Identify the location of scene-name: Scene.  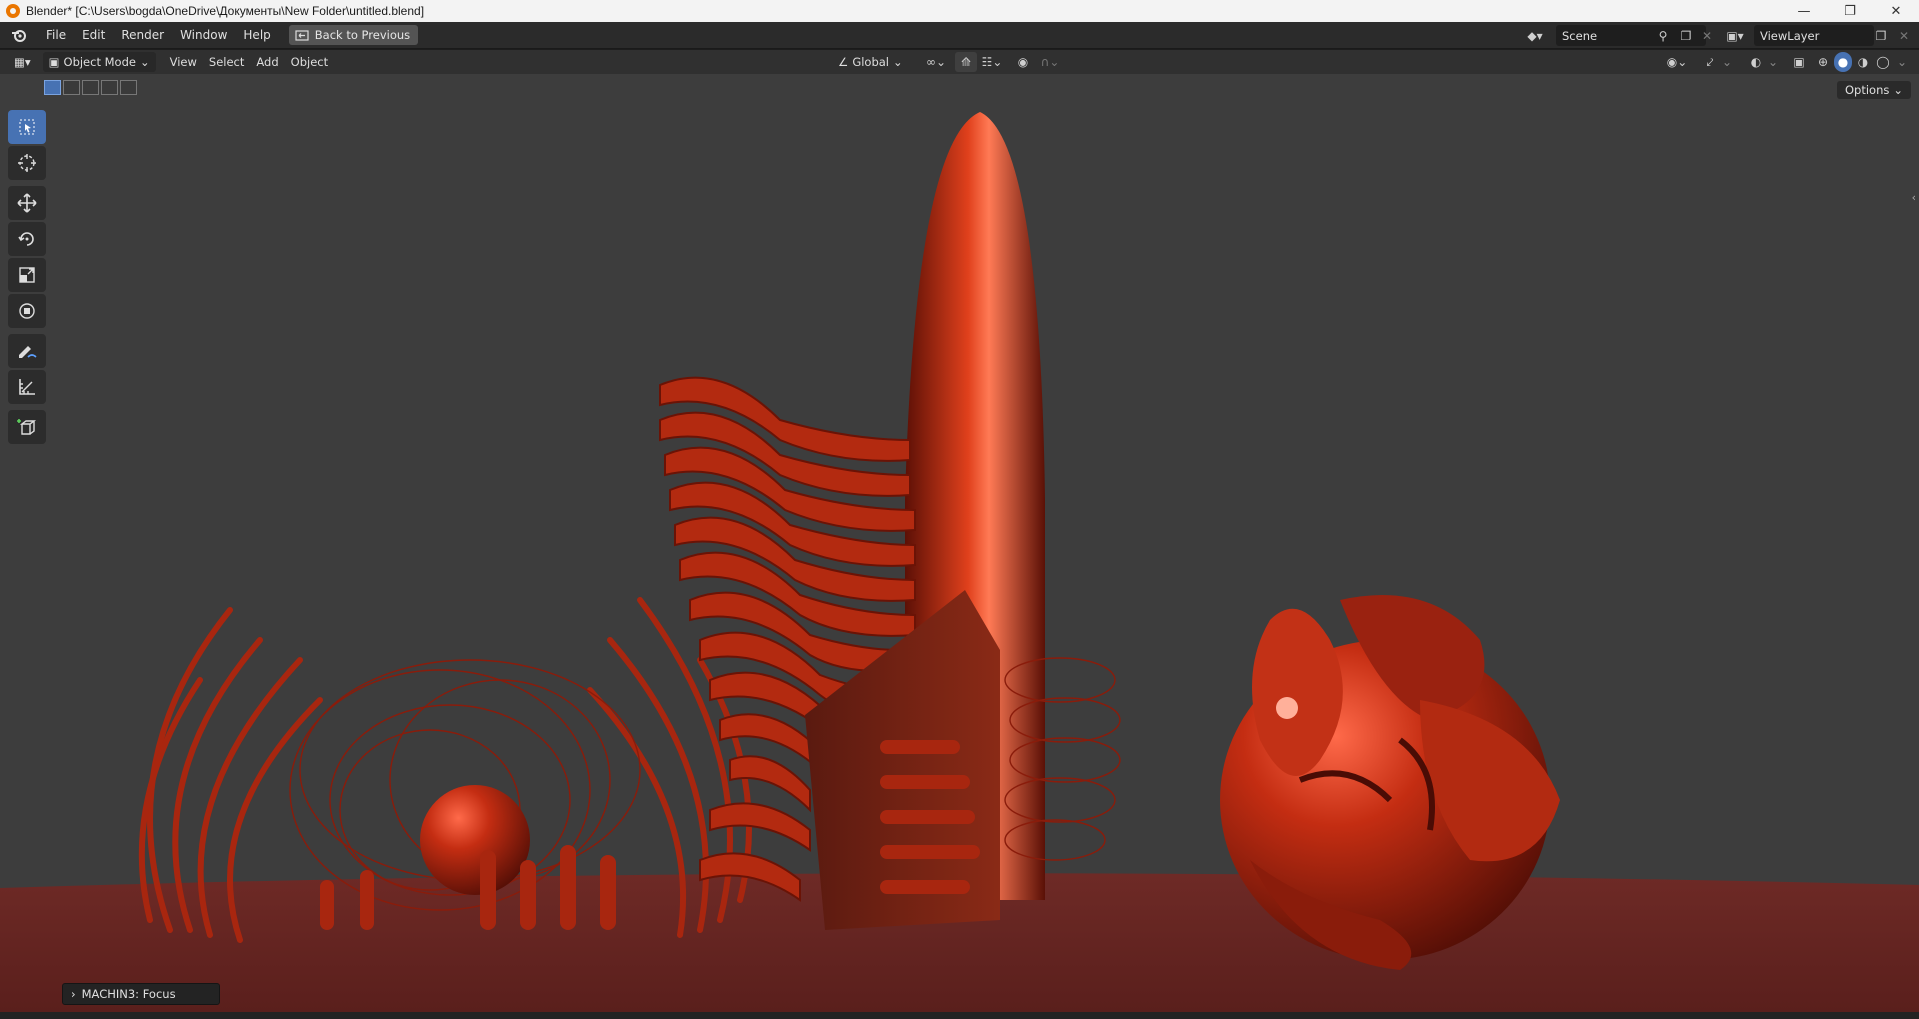
(1580, 35).